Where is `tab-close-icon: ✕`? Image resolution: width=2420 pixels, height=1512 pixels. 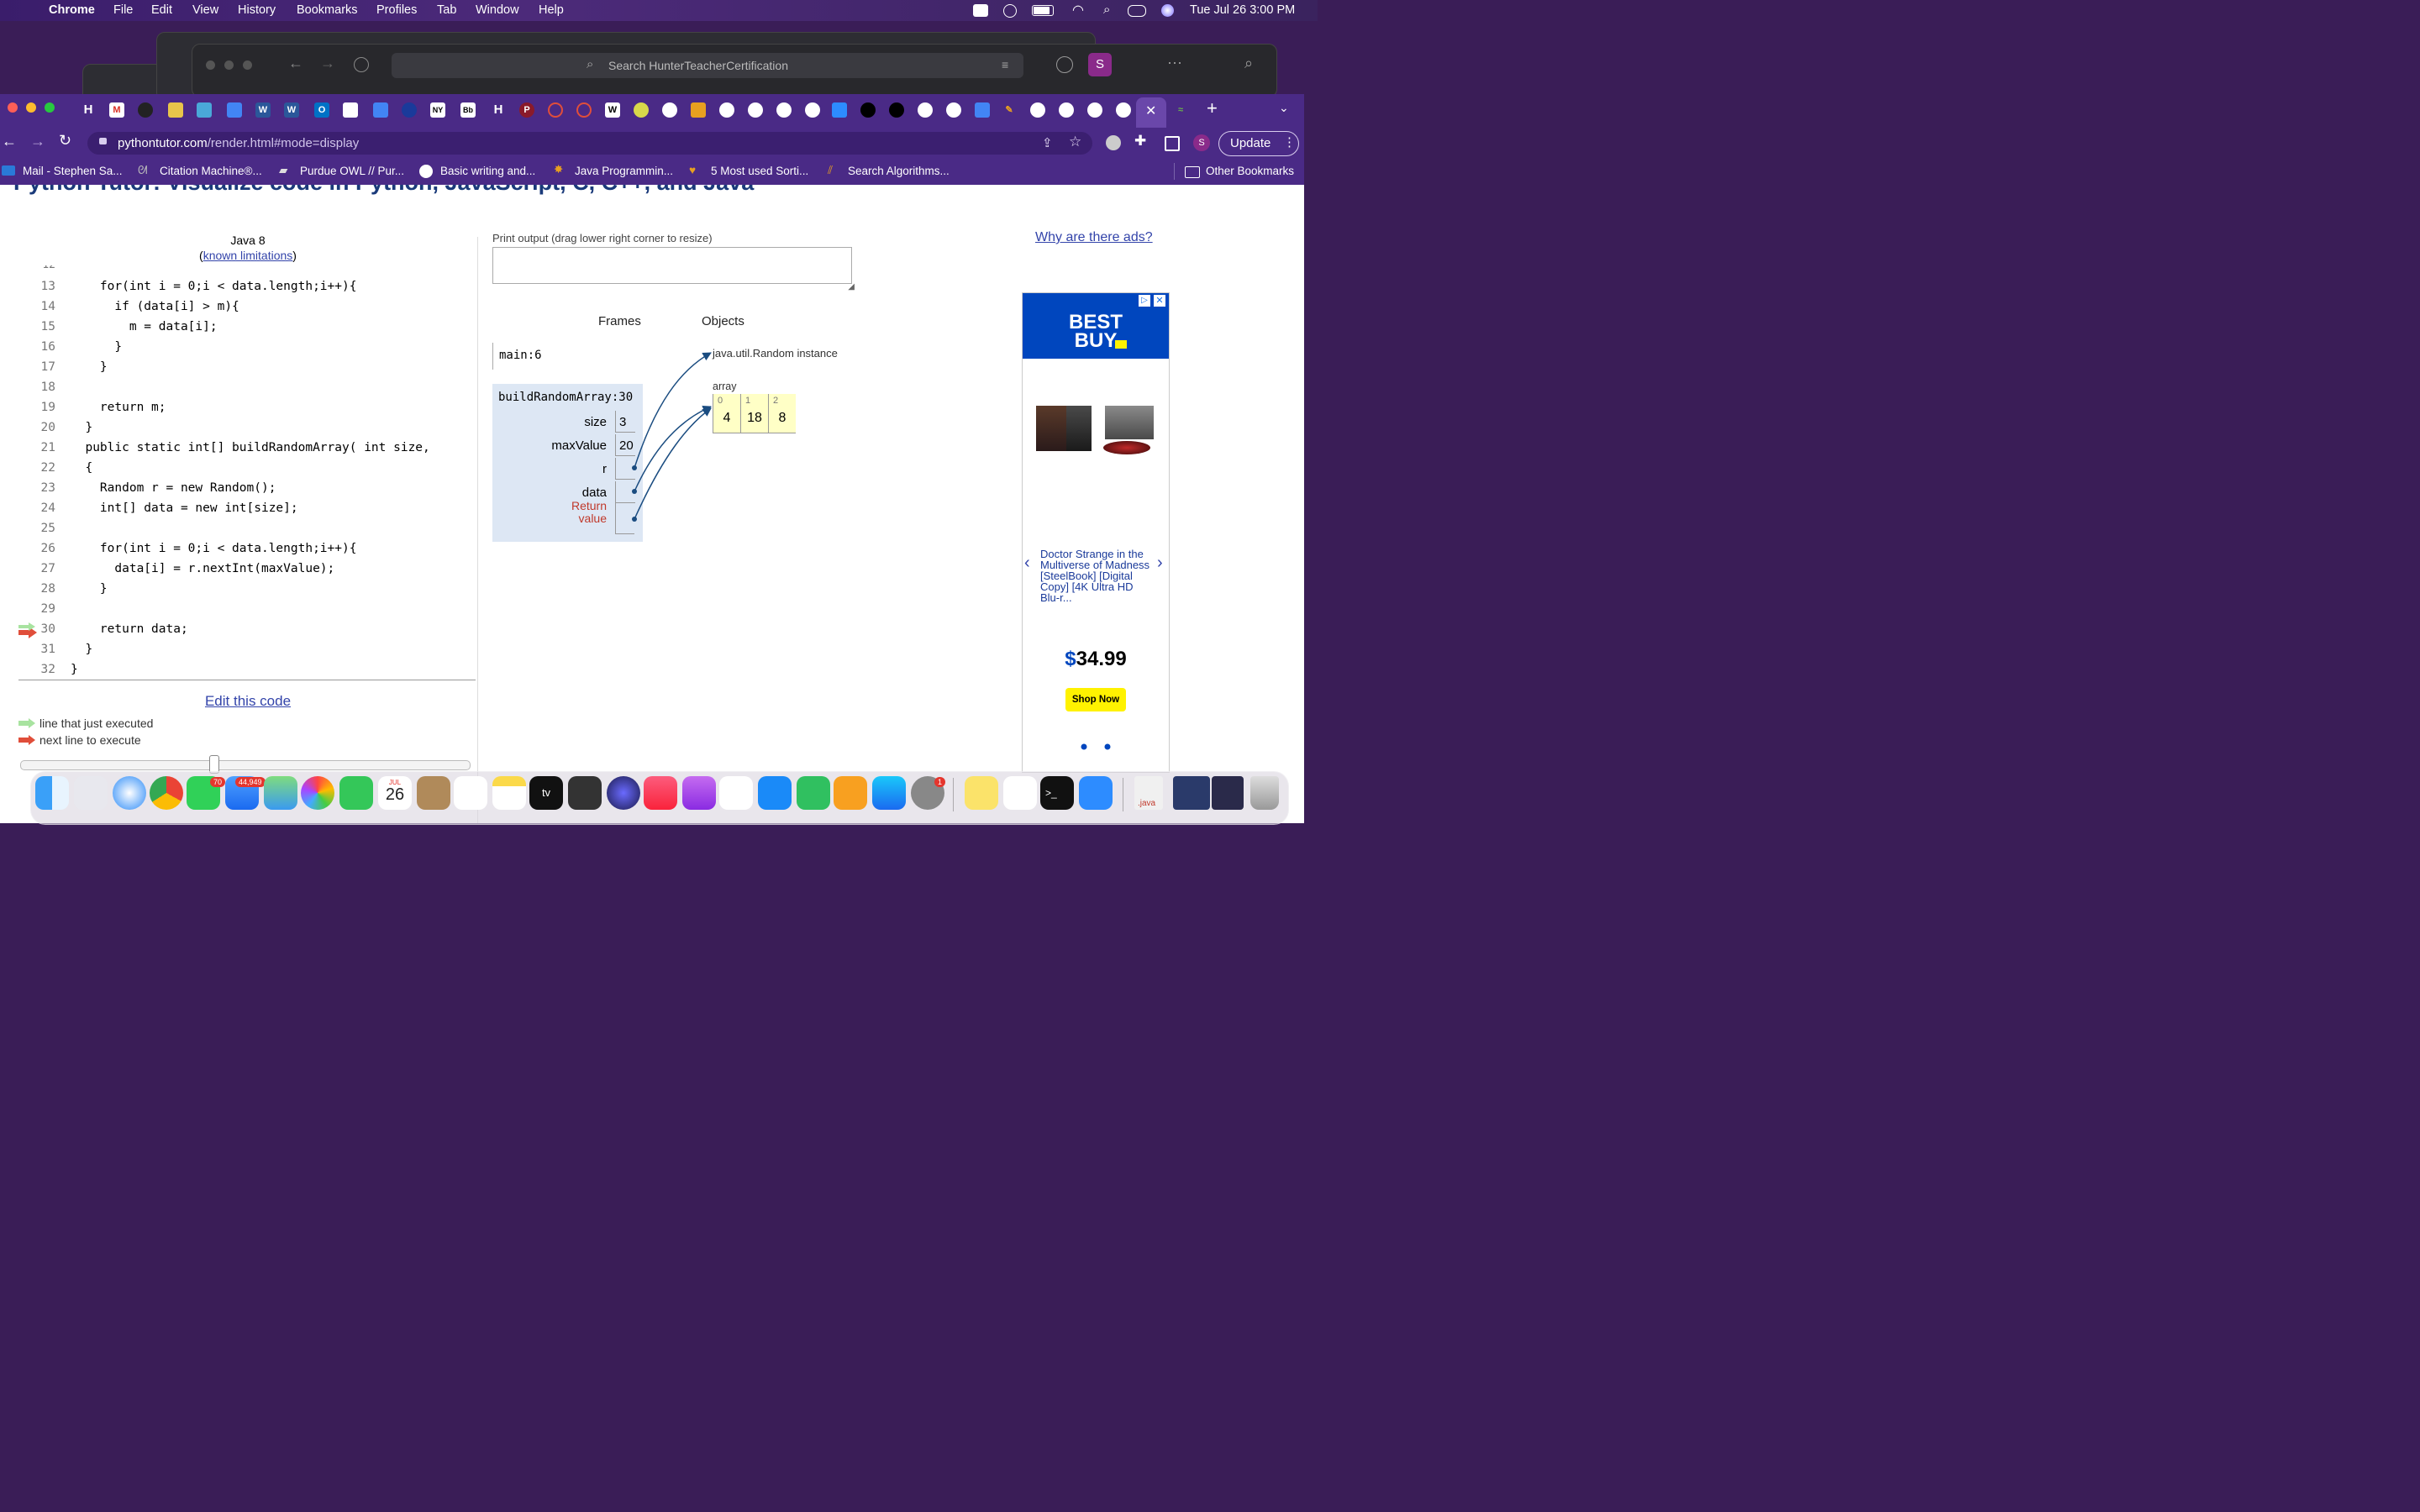 tab-close-icon: ✕ is located at coordinates (1150, 110).